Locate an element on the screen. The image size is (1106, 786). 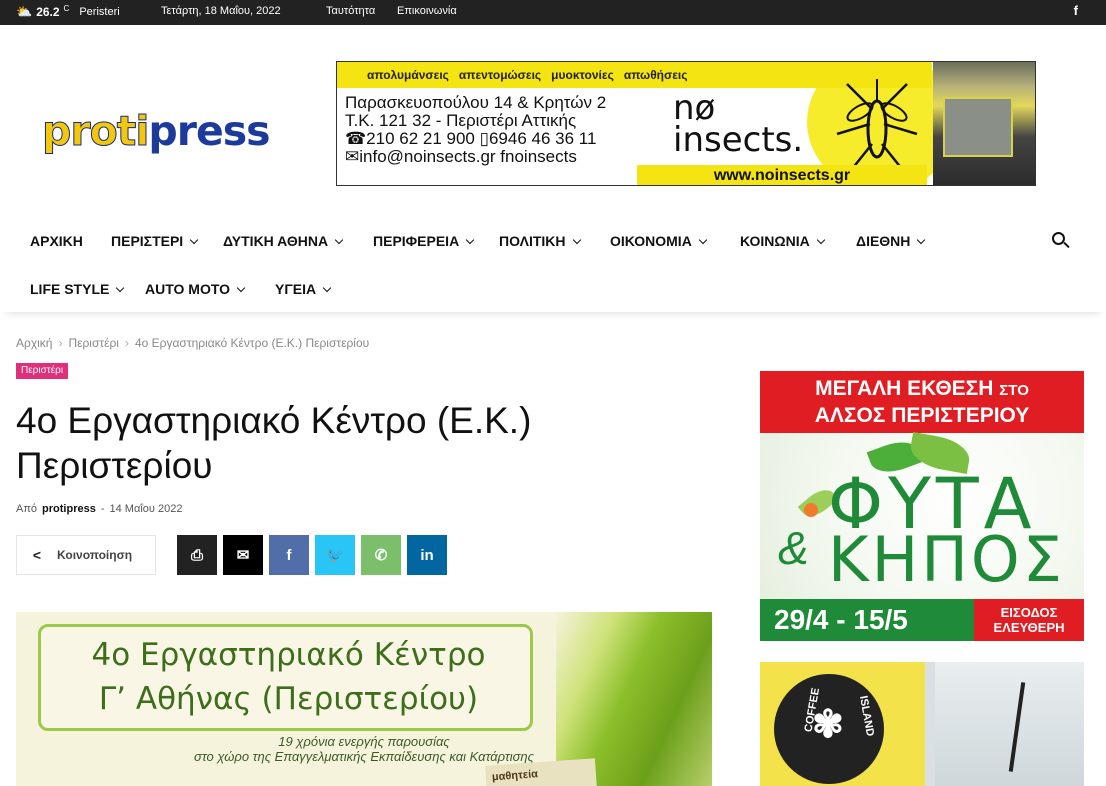
ad-free-line: ΕΛΕΥΘΕΡΗ is located at coordinates (1029, 627).